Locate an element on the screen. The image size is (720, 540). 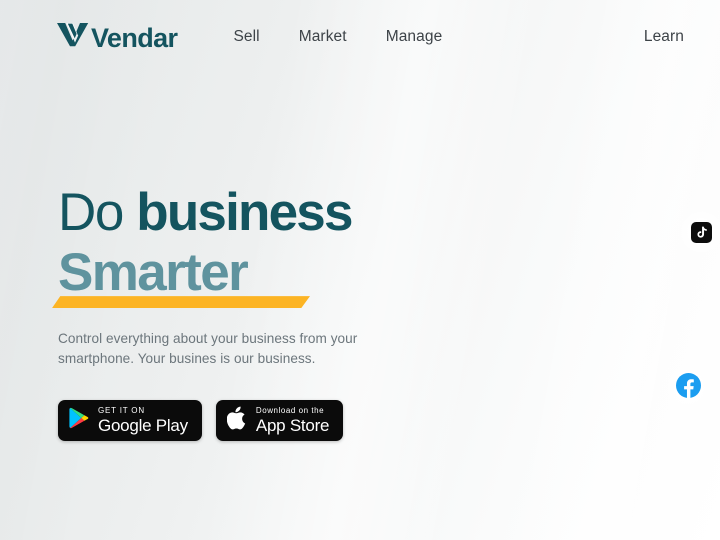
top-navigation-bar: Vendar Sell Market Manage Learn is located at coordinates (360, 37).